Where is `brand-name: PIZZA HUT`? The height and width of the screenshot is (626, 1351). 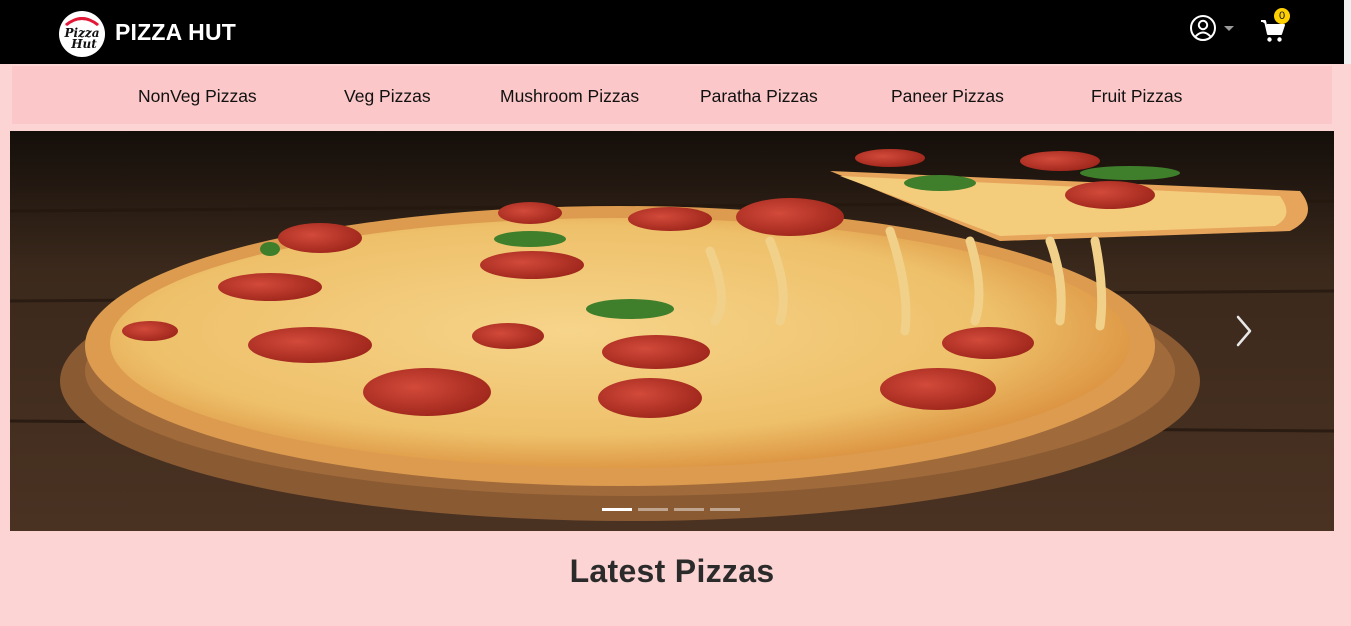 brand-name: PIZZA HUT is located at coordinates (176, 31).